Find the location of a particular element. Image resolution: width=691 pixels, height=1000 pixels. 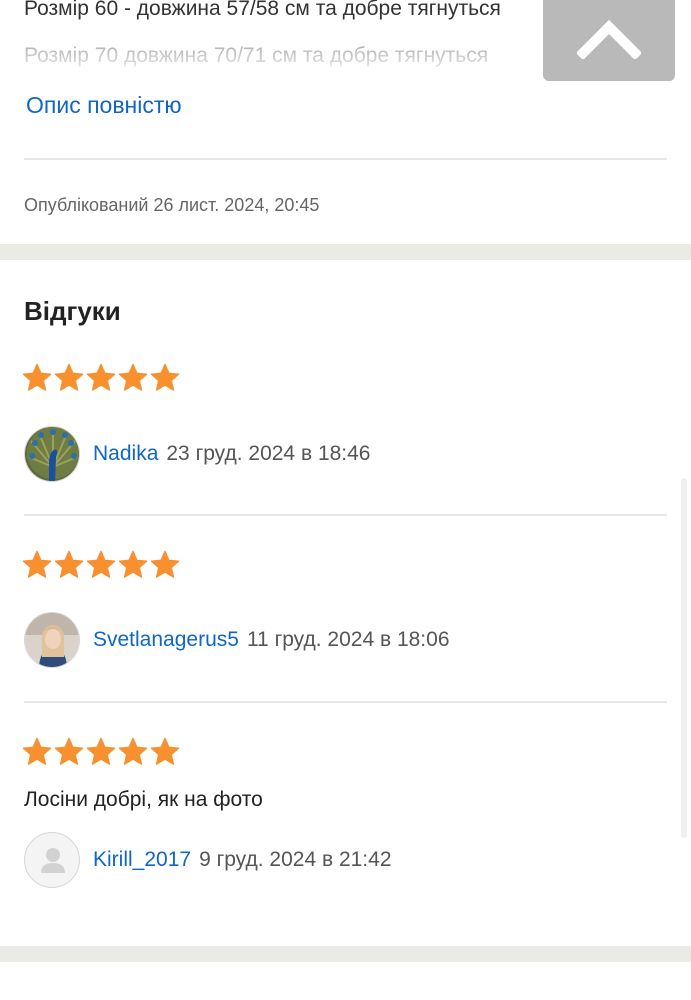

review-author-name: Nadika is located at coordinates (125, 454).